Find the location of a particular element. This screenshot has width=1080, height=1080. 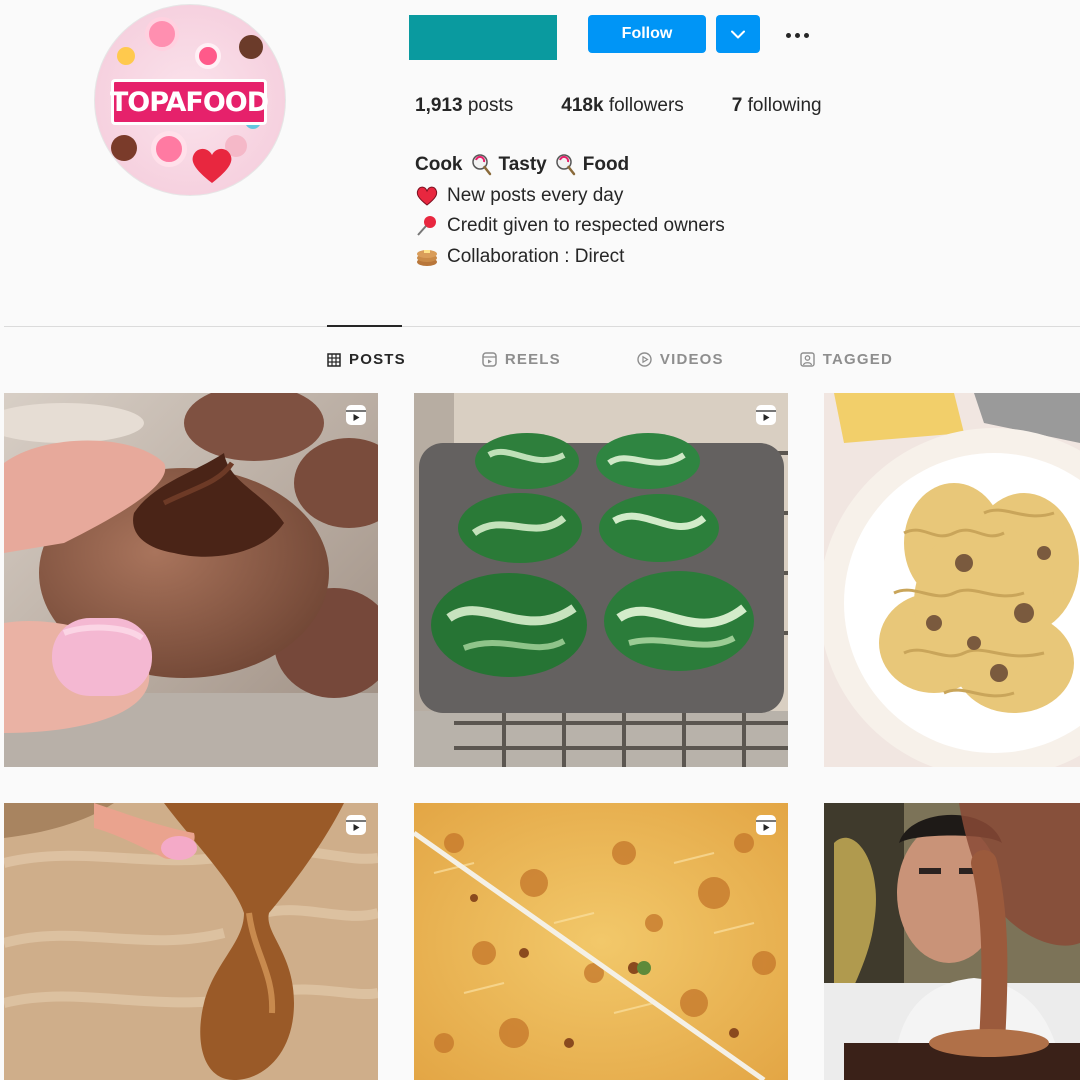

post-tile-caramel-drizzle is located at coordinates (191, 941).